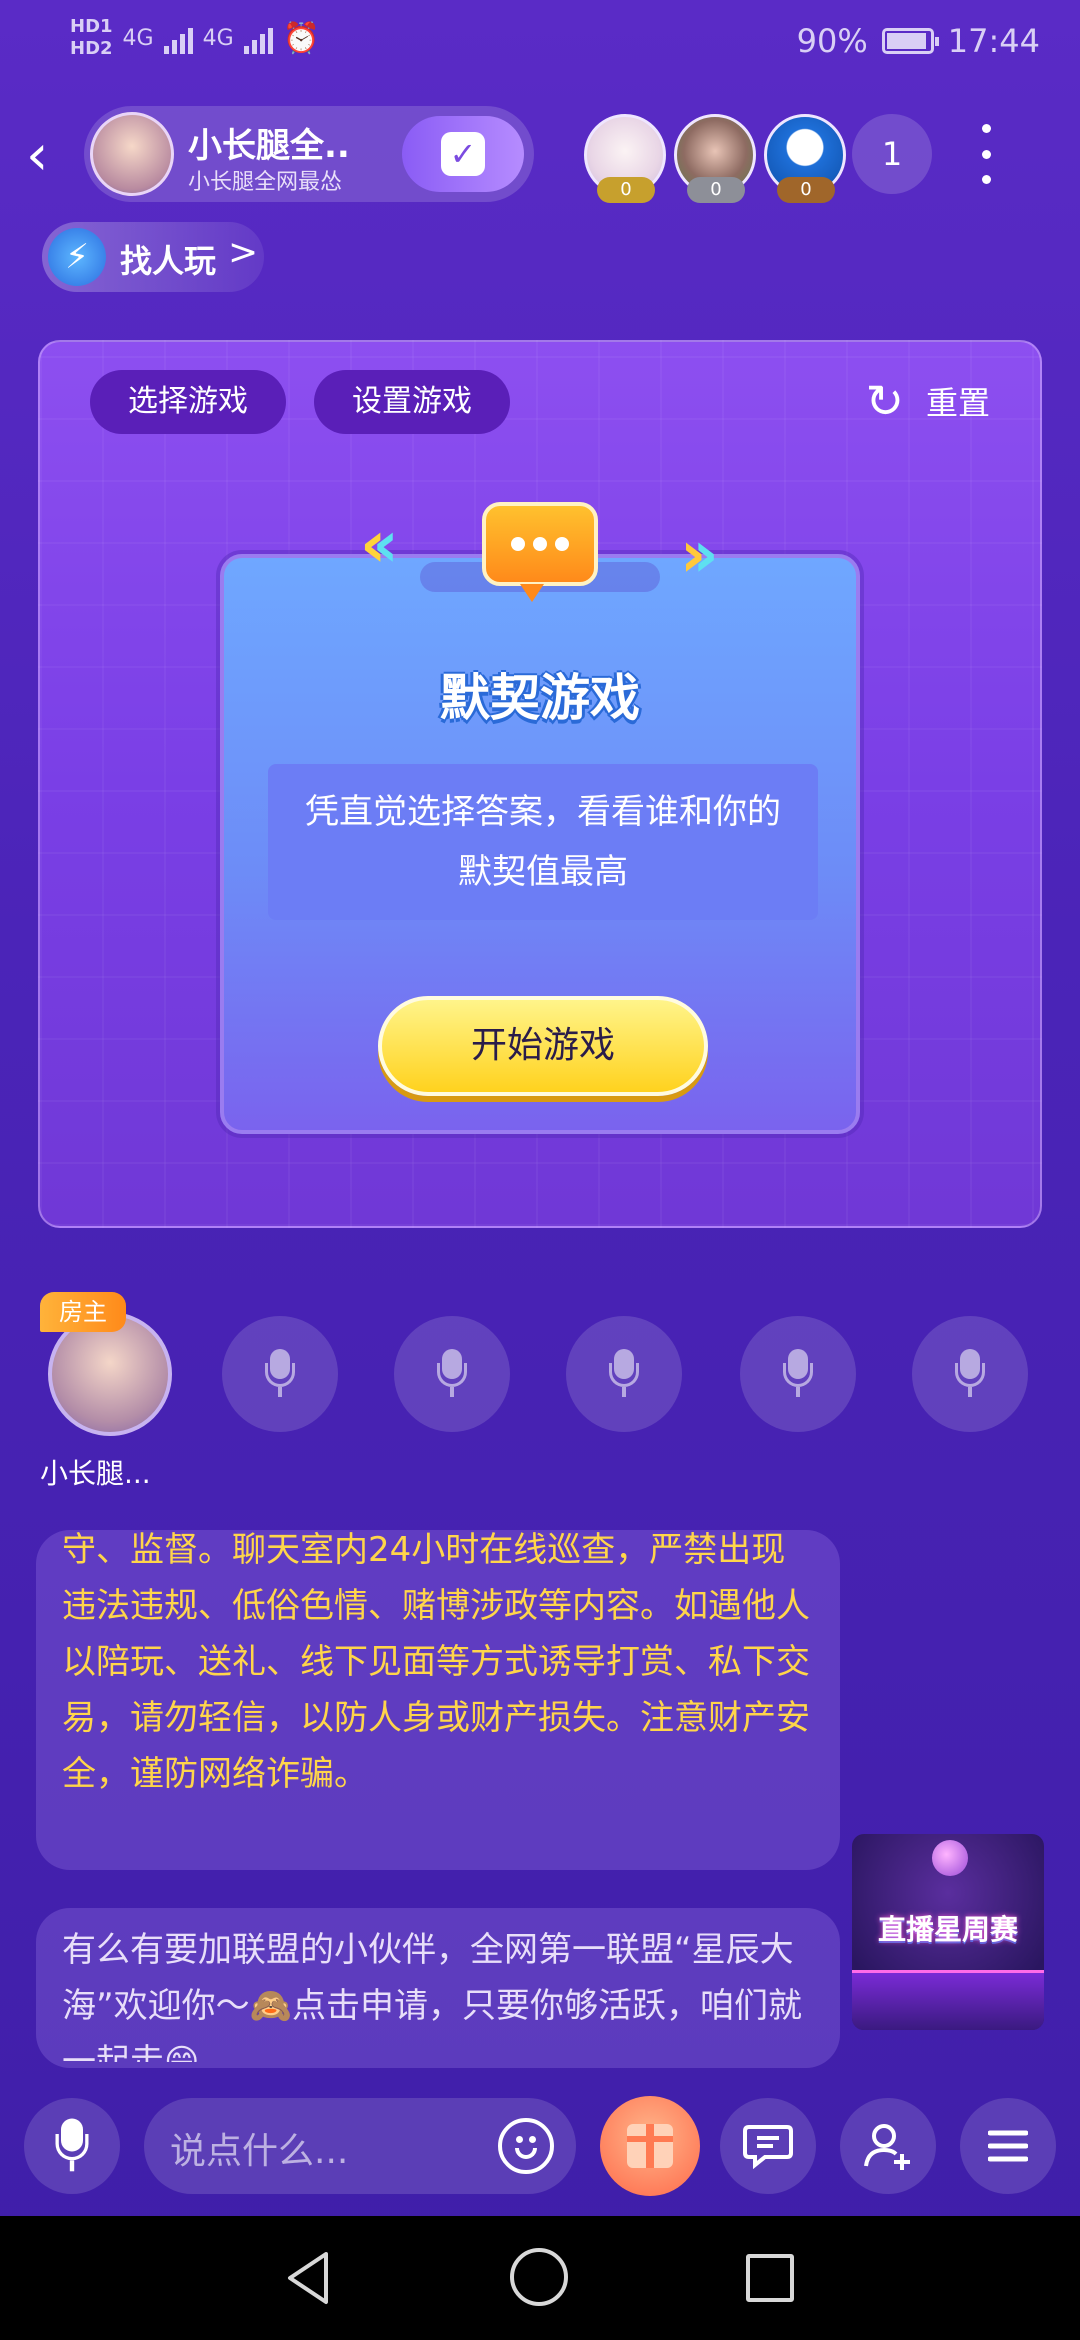 This screenshot has width=1080, height=2340. What do you see at coordinates (884, 401) in the screenshot?
I see `refresh-icon: ↻` at bounding box center [884, 401].